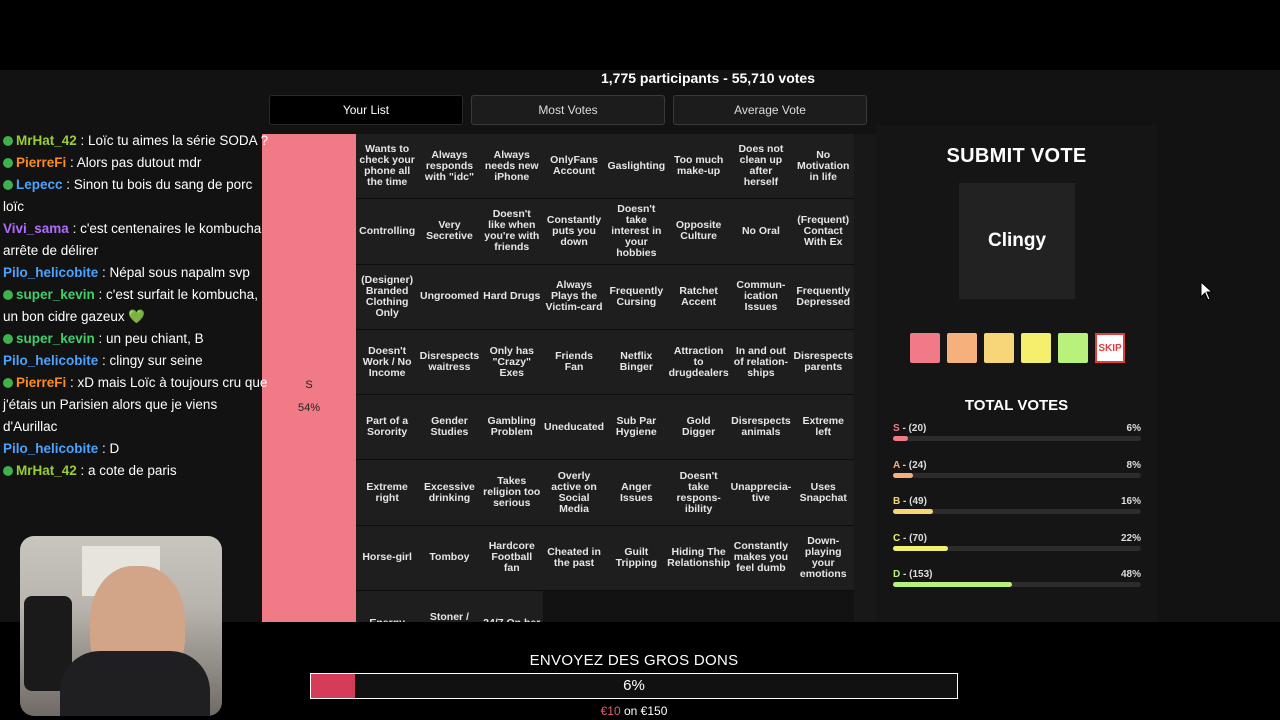 This screenshot has width=1280, height=720. I want to click on vote-d-button, so click(1073, 348).